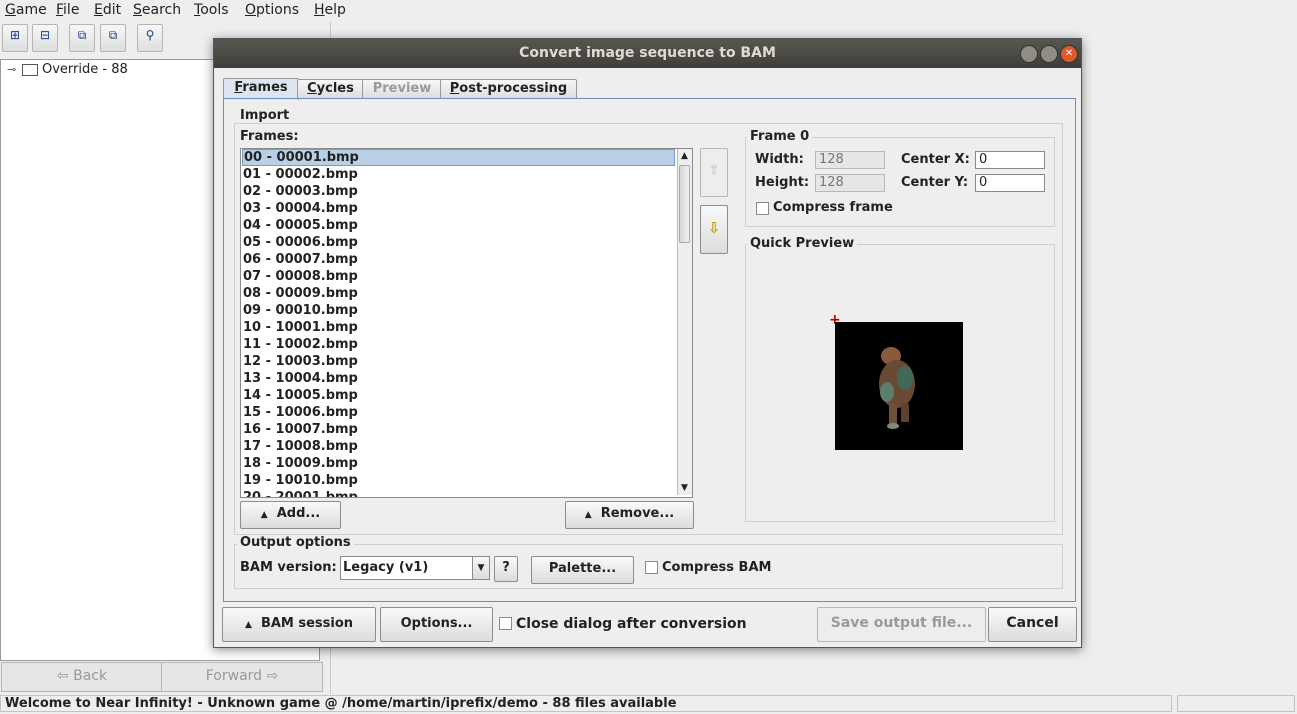 This screenshot has height=714, width=1297. What do you see at coordinates (1010, 183) in the screenshot?
I see `center-y-field: 0` at bounding box center [1010, 183].